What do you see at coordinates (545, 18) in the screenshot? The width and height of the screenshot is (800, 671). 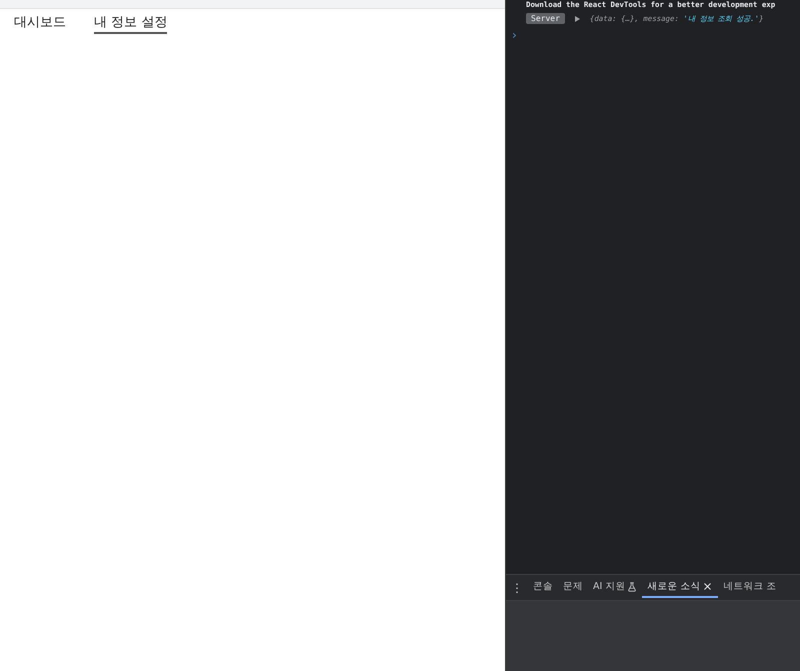 I see `server-badge: Server` at bounding box center [545, 18].